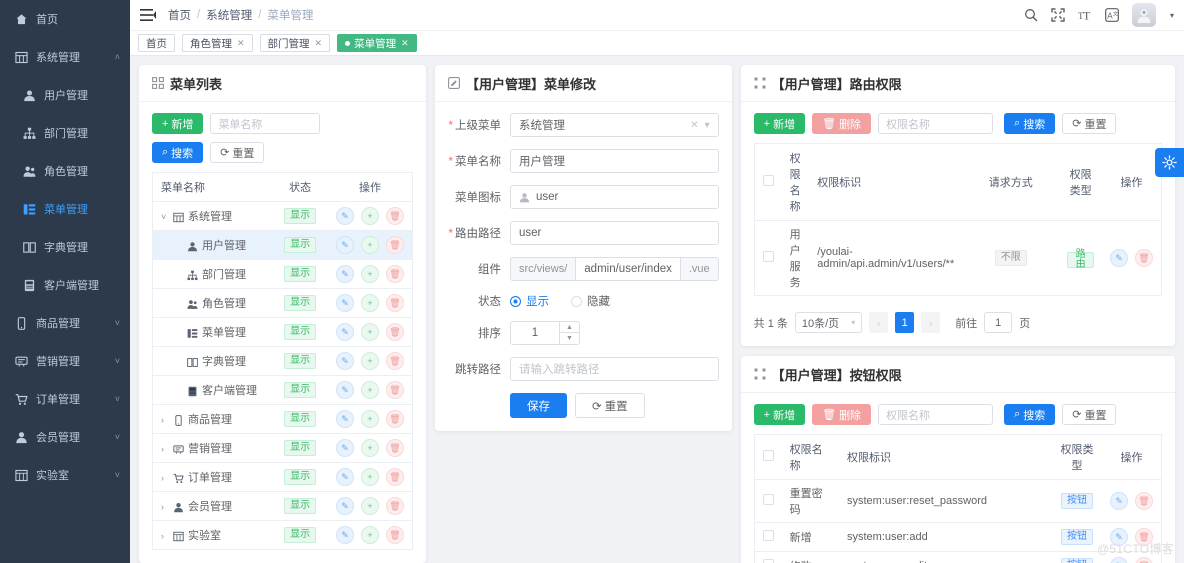  Describe the element at coordinates (282, 419) in the screenshot. I see `menu-row-7: › 商品管理 显示 ✎ + 🗑` at that location.